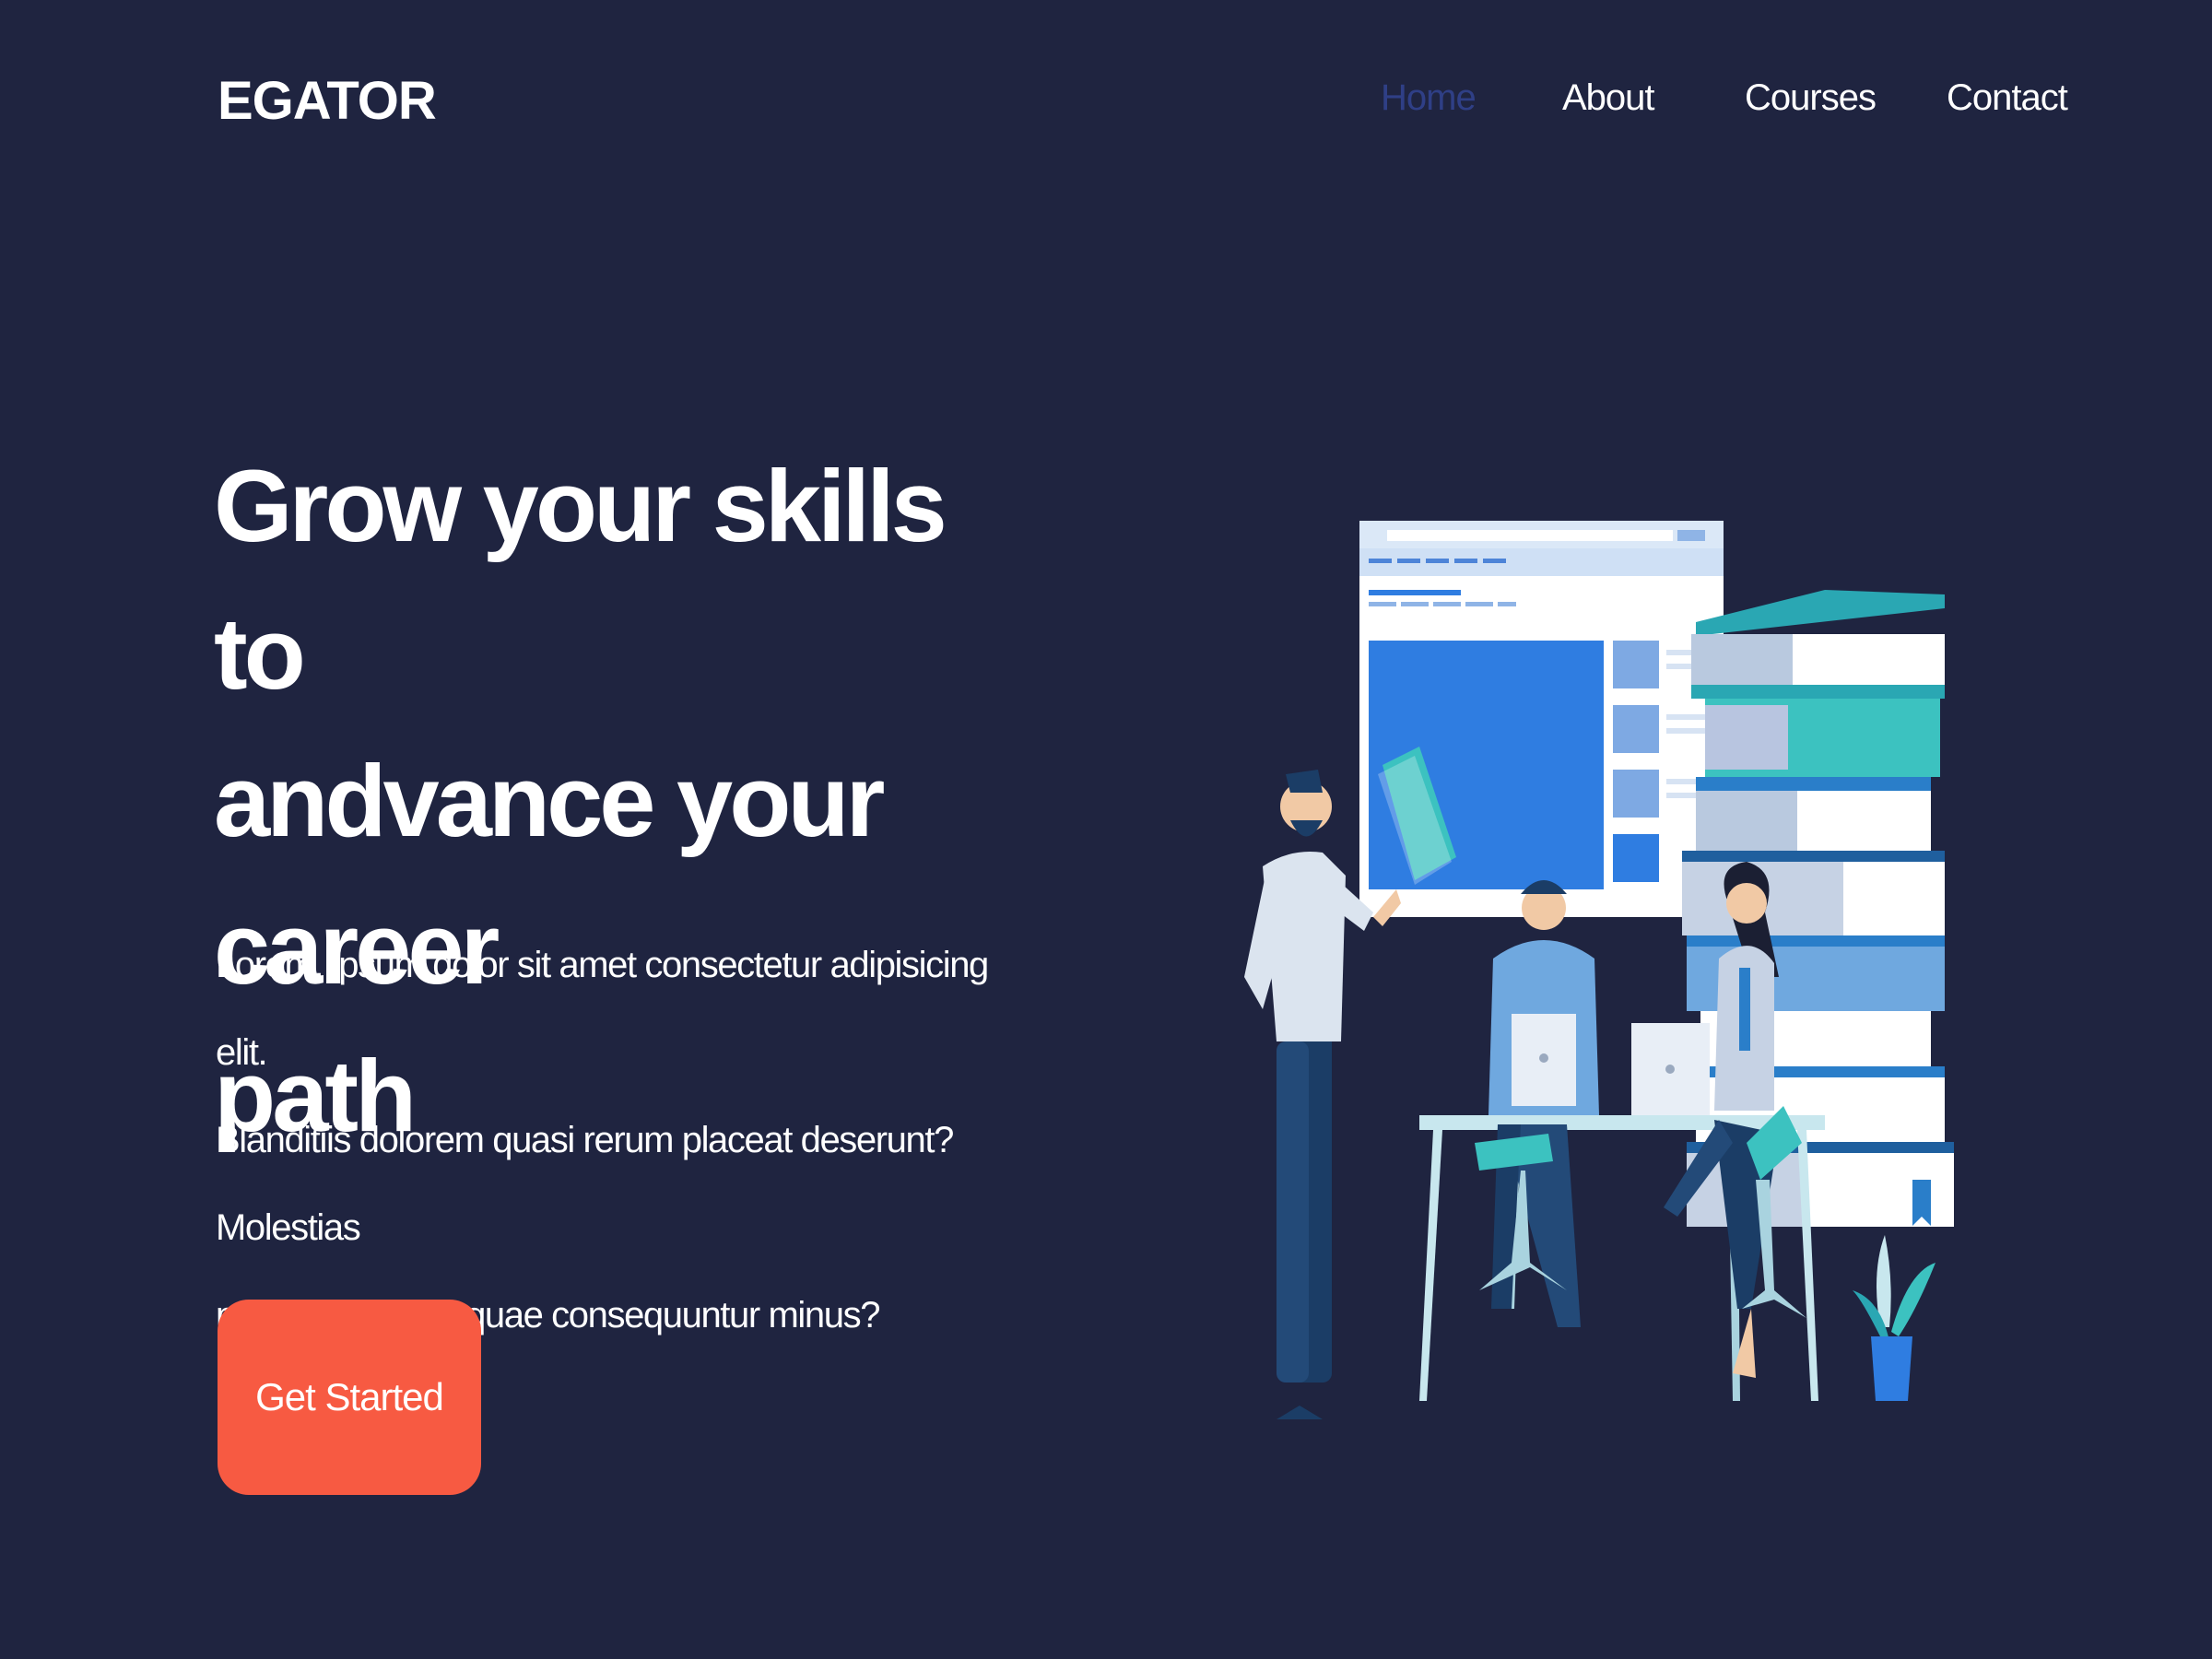 The height and width of the screenshot is (1659, 2212). What do you see at coordinates (349, 1397) in the screenshot?
I see `get-started-button: Get Started` at bounding box center [349, 1397].